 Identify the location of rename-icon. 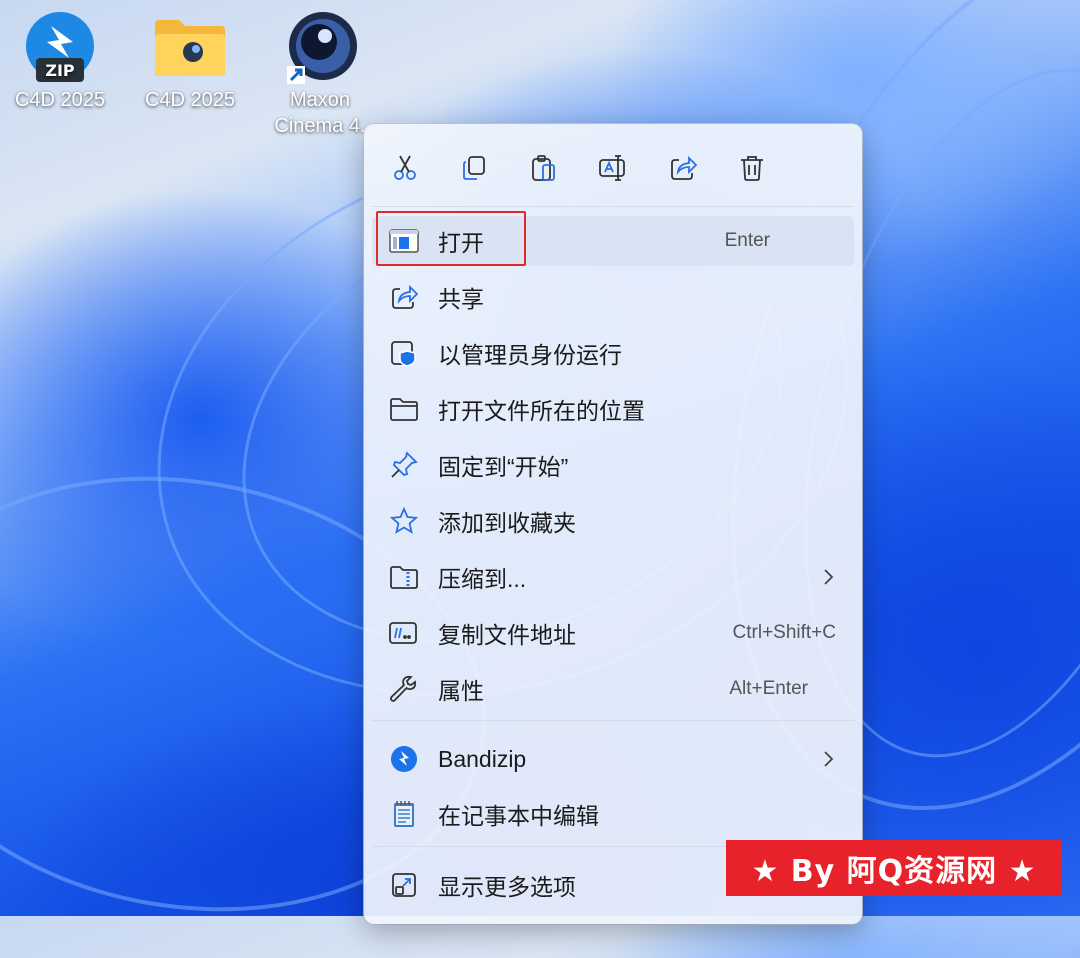
(612, 168).